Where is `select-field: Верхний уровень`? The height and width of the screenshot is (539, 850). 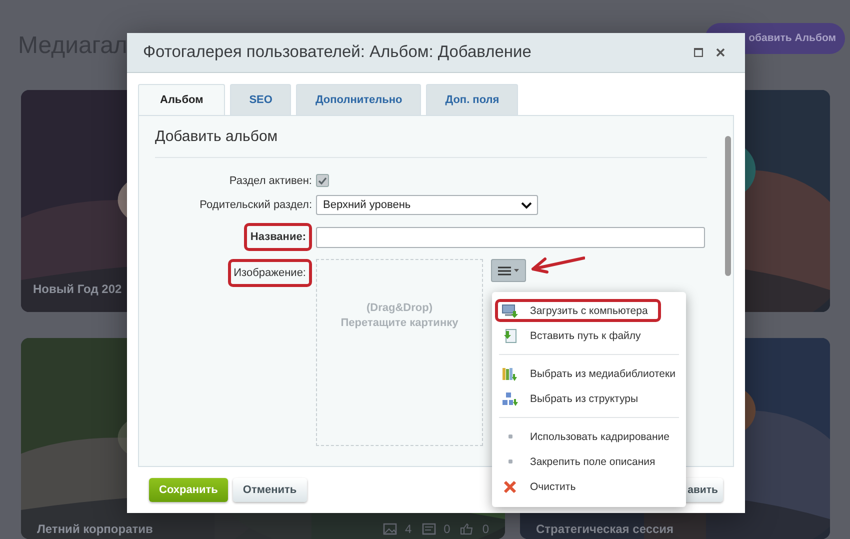
select-field: Верхний уровень is located at coordinates (427, 205).